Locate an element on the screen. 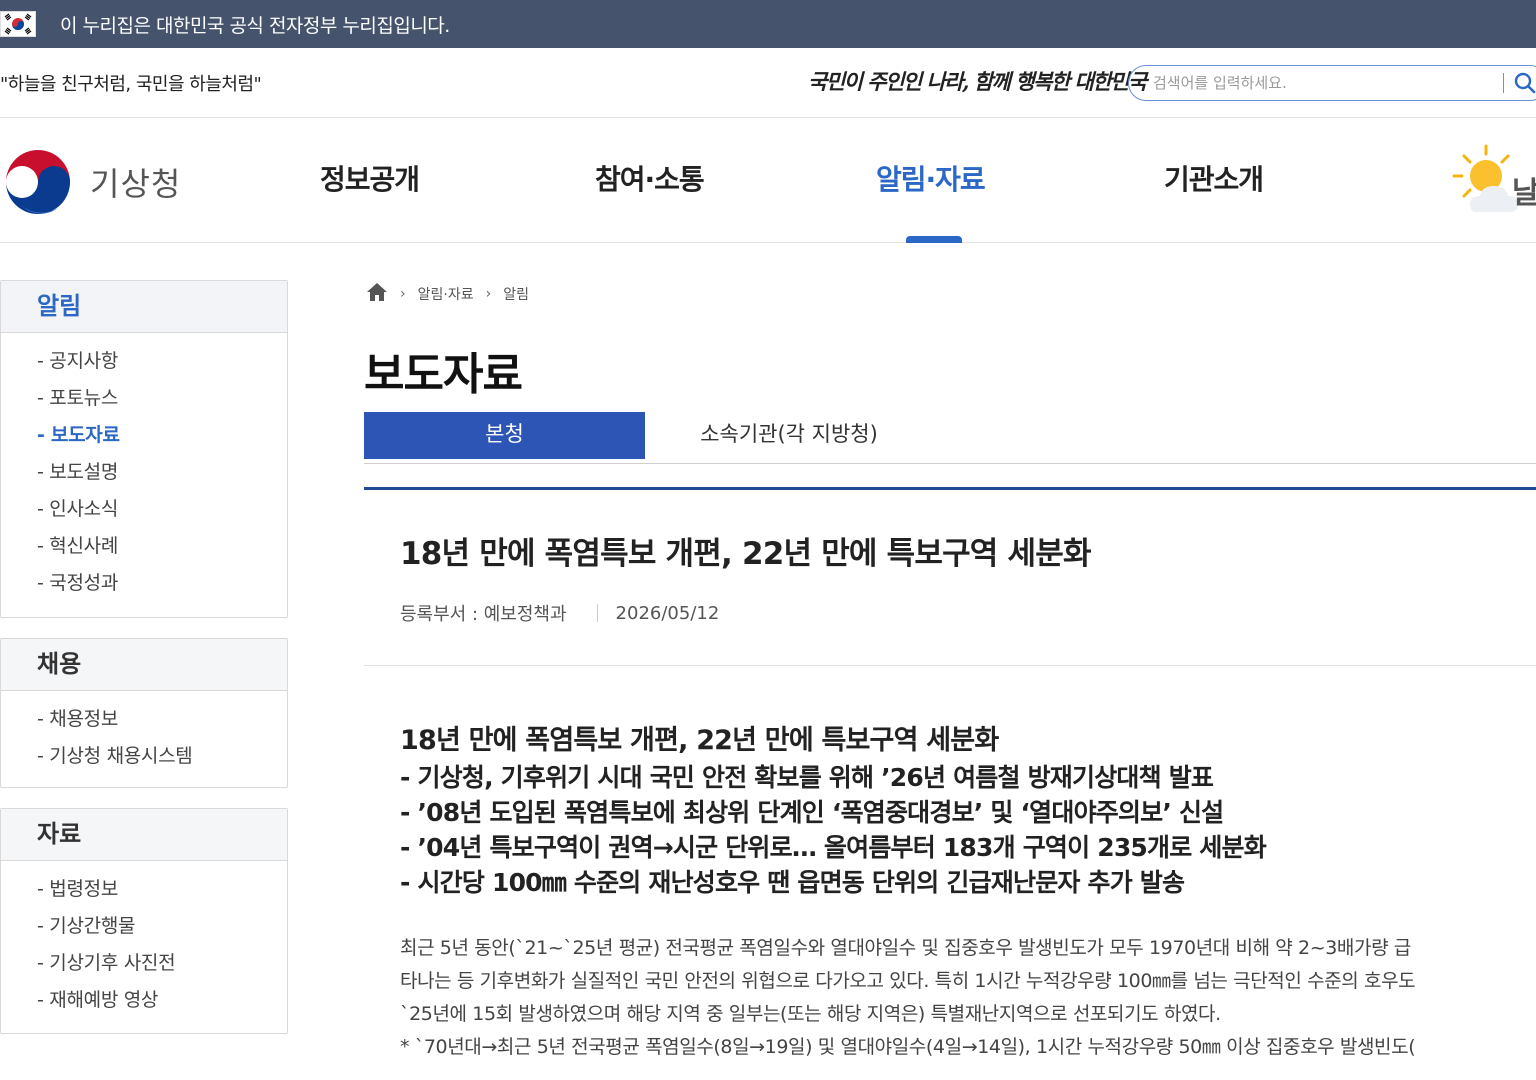  sidebar-section-data: 자료 - 법령정보 - 기상간행물 - 기상기후 사진전 - 재해예방 영상 is located at coordinates (144, 921).